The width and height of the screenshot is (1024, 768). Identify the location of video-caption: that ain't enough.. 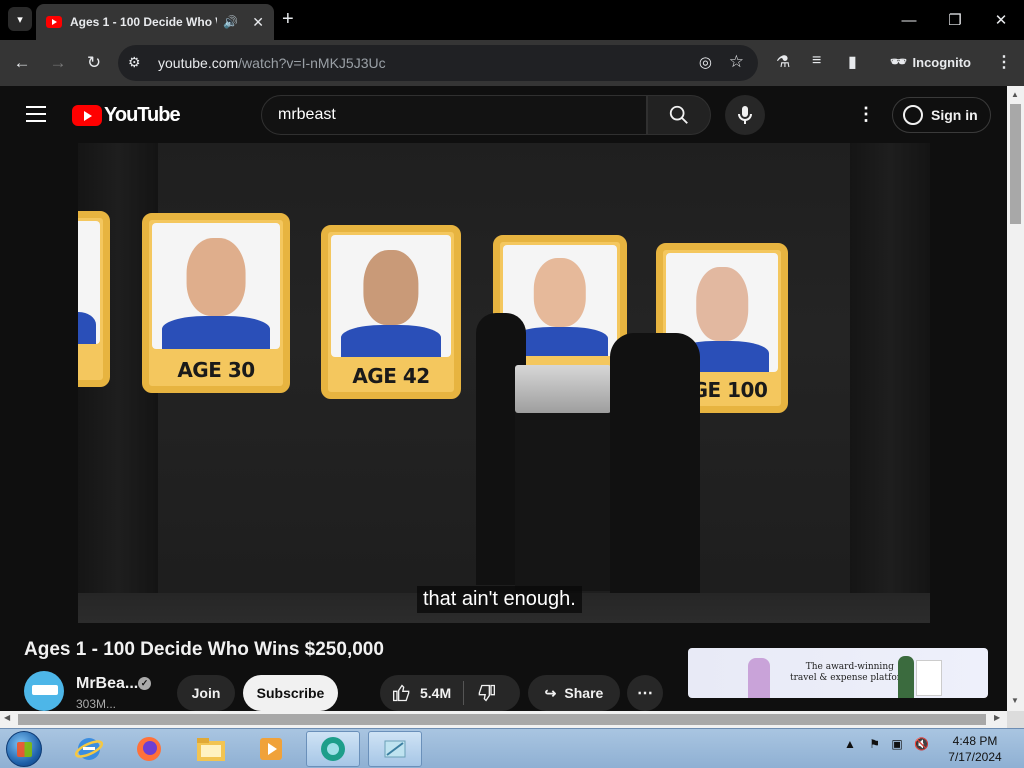
(499, 599).